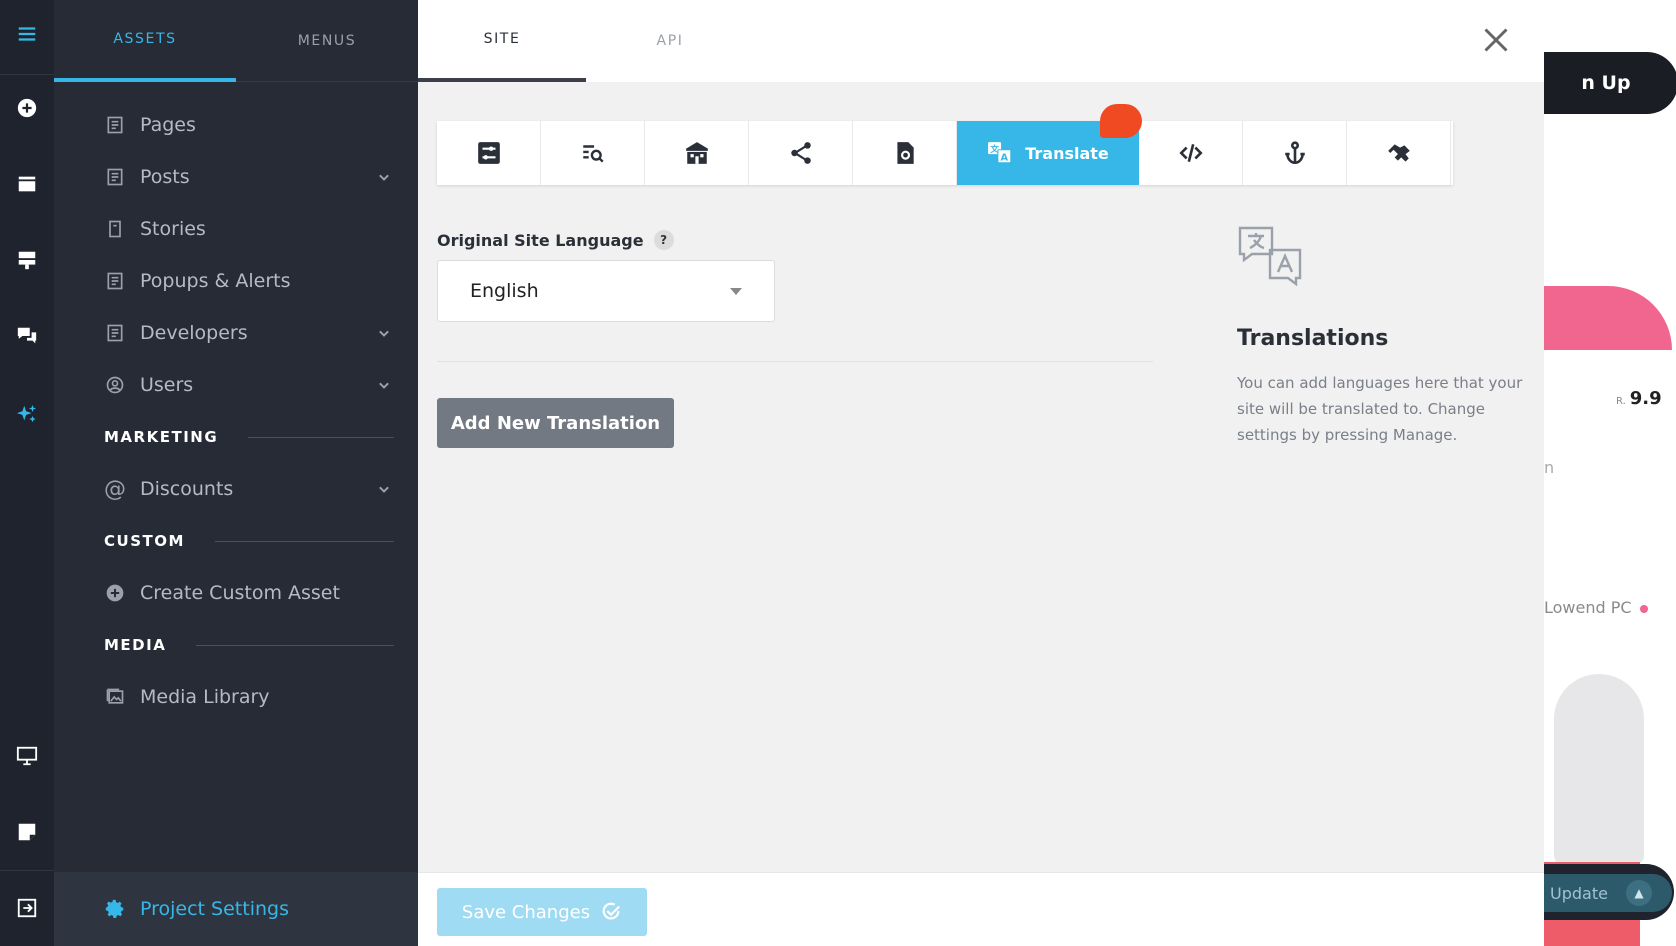  I want to click on file-gear-icon, so click(905, 153).